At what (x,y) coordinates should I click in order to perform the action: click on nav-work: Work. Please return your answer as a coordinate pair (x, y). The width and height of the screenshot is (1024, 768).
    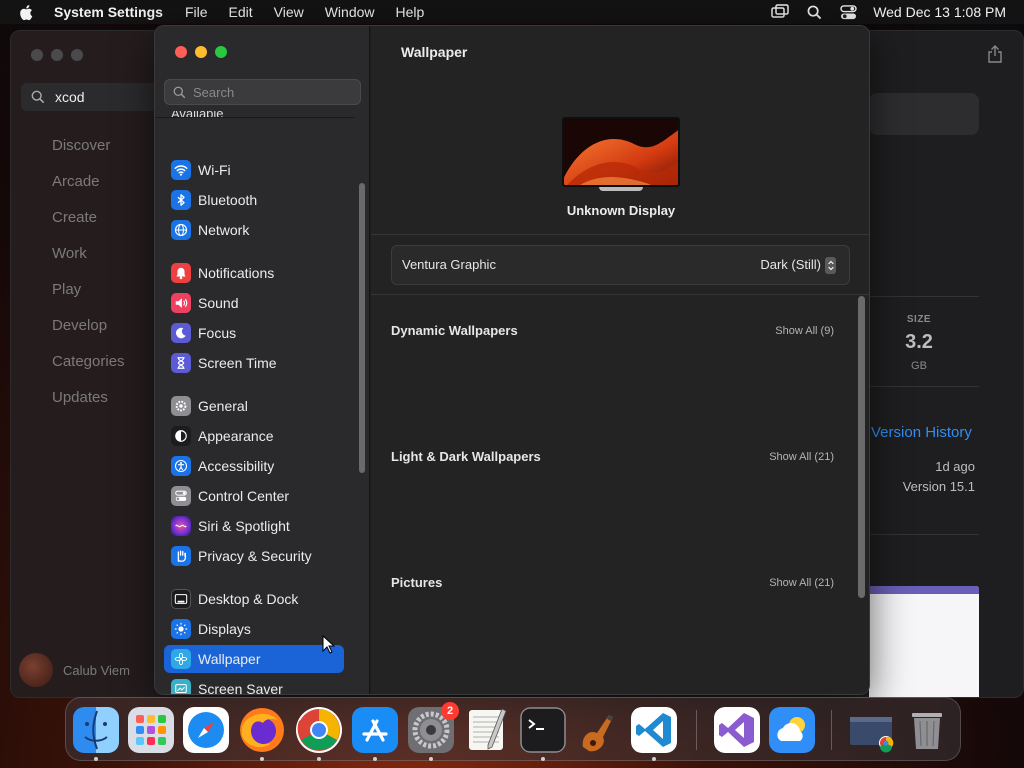
    Looking at the image, I should click on (88, 262).